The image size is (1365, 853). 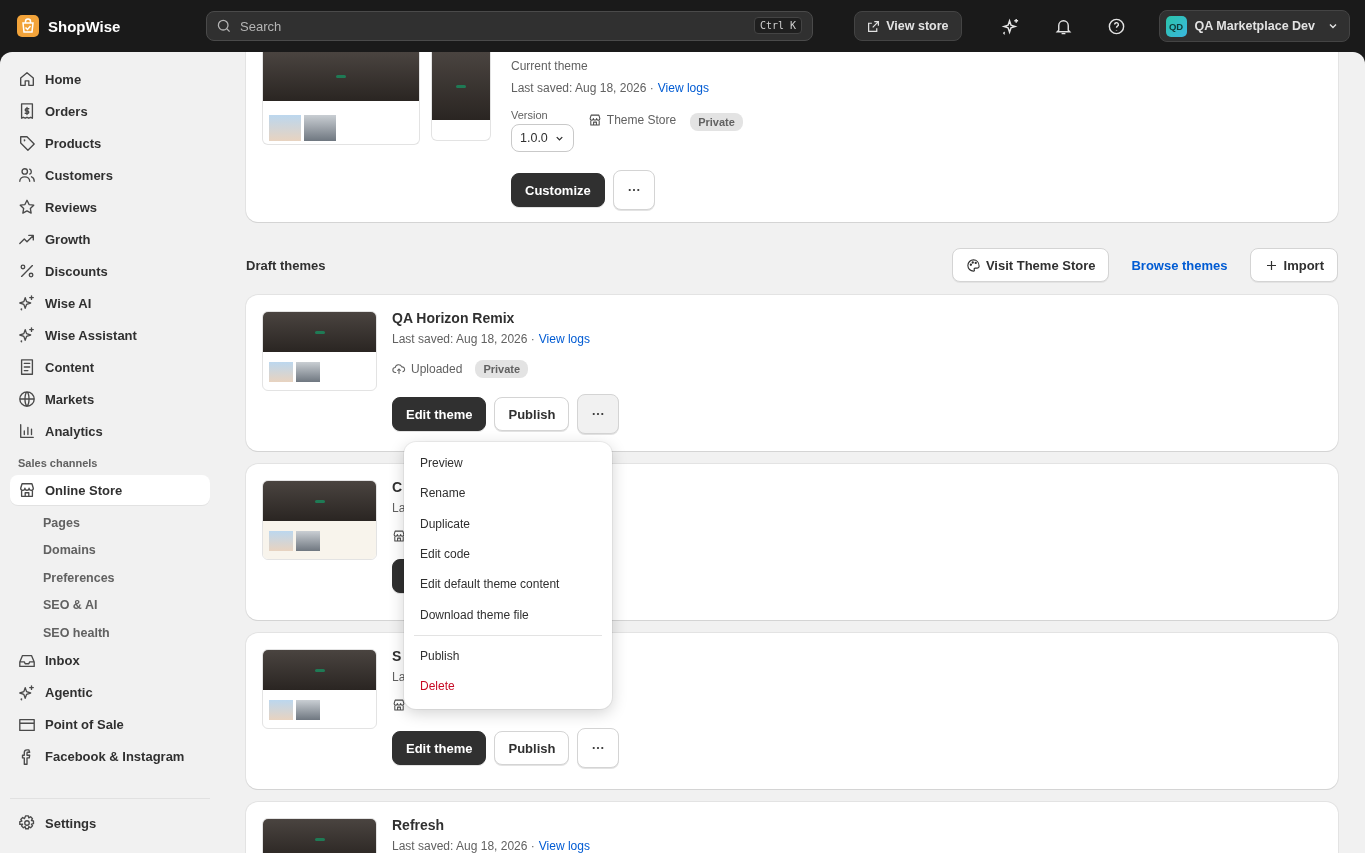 I want to click on nav-item: Online Store, so click(x=110, y=490).